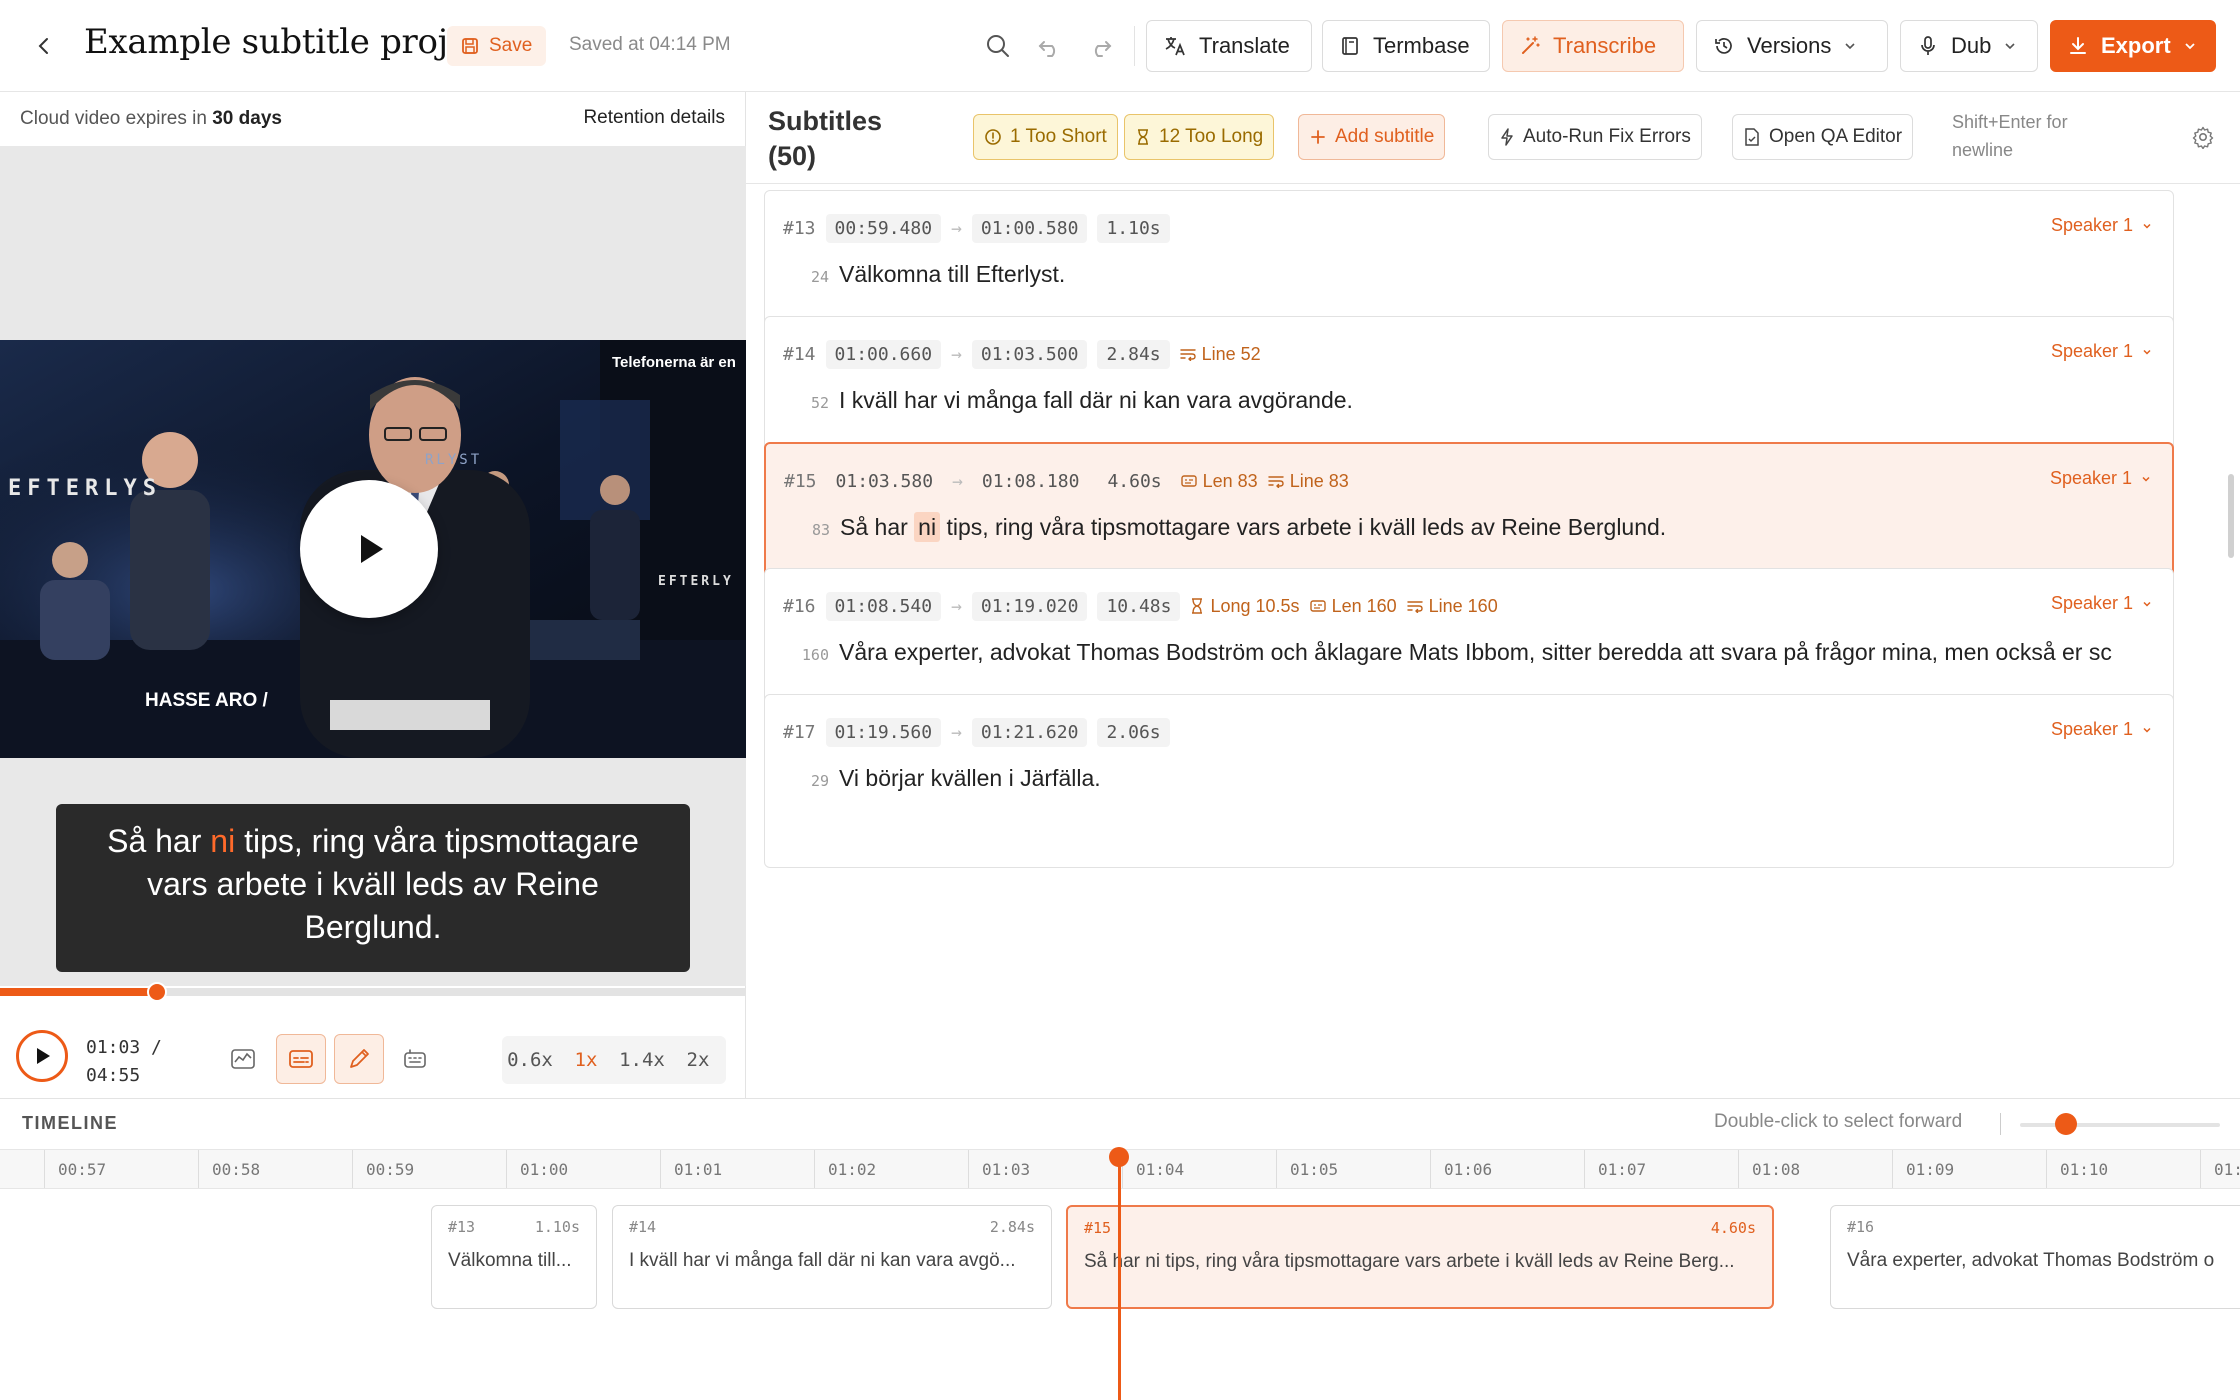 The image size is (2240, 1400). I want to click on subtitle-meta: #15 01:03.580 → 01:08.180 4.60s Len 83 Line 83, so click(1066, 481).